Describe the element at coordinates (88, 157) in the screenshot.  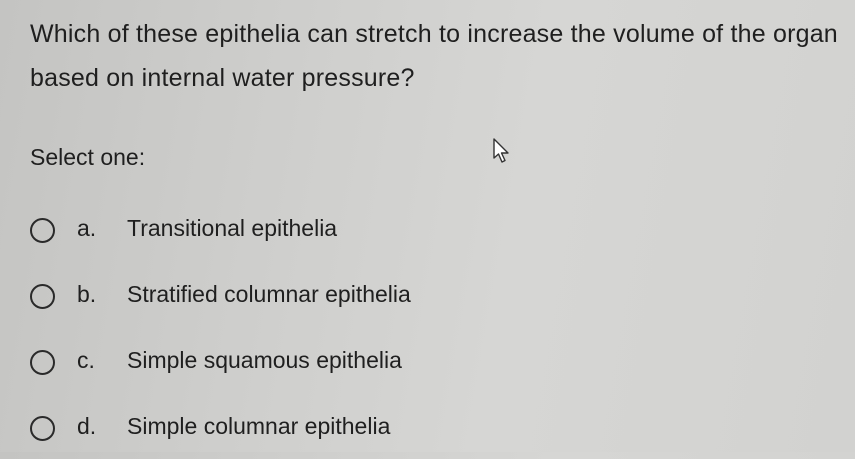
I see `select-one-prompt: Select one:` at that location.